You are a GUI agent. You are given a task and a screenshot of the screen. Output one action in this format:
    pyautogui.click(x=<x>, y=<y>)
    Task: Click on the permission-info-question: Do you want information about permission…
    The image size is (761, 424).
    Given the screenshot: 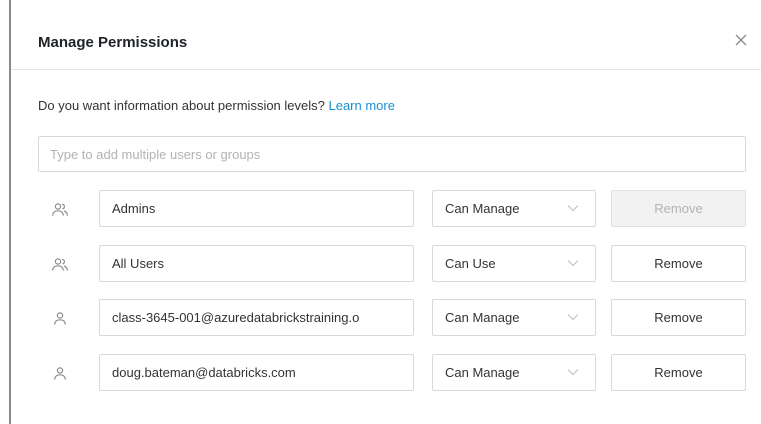 What is the action you would take?
    pyautogui.click(x=183, y=105)
    